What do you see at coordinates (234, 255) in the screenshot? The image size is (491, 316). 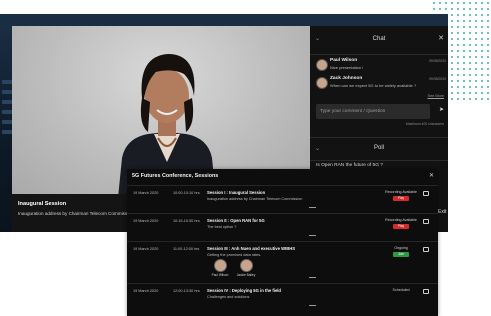 I see `session-row-description: Getting the promised data rates.` at bounding box center [234, 255].